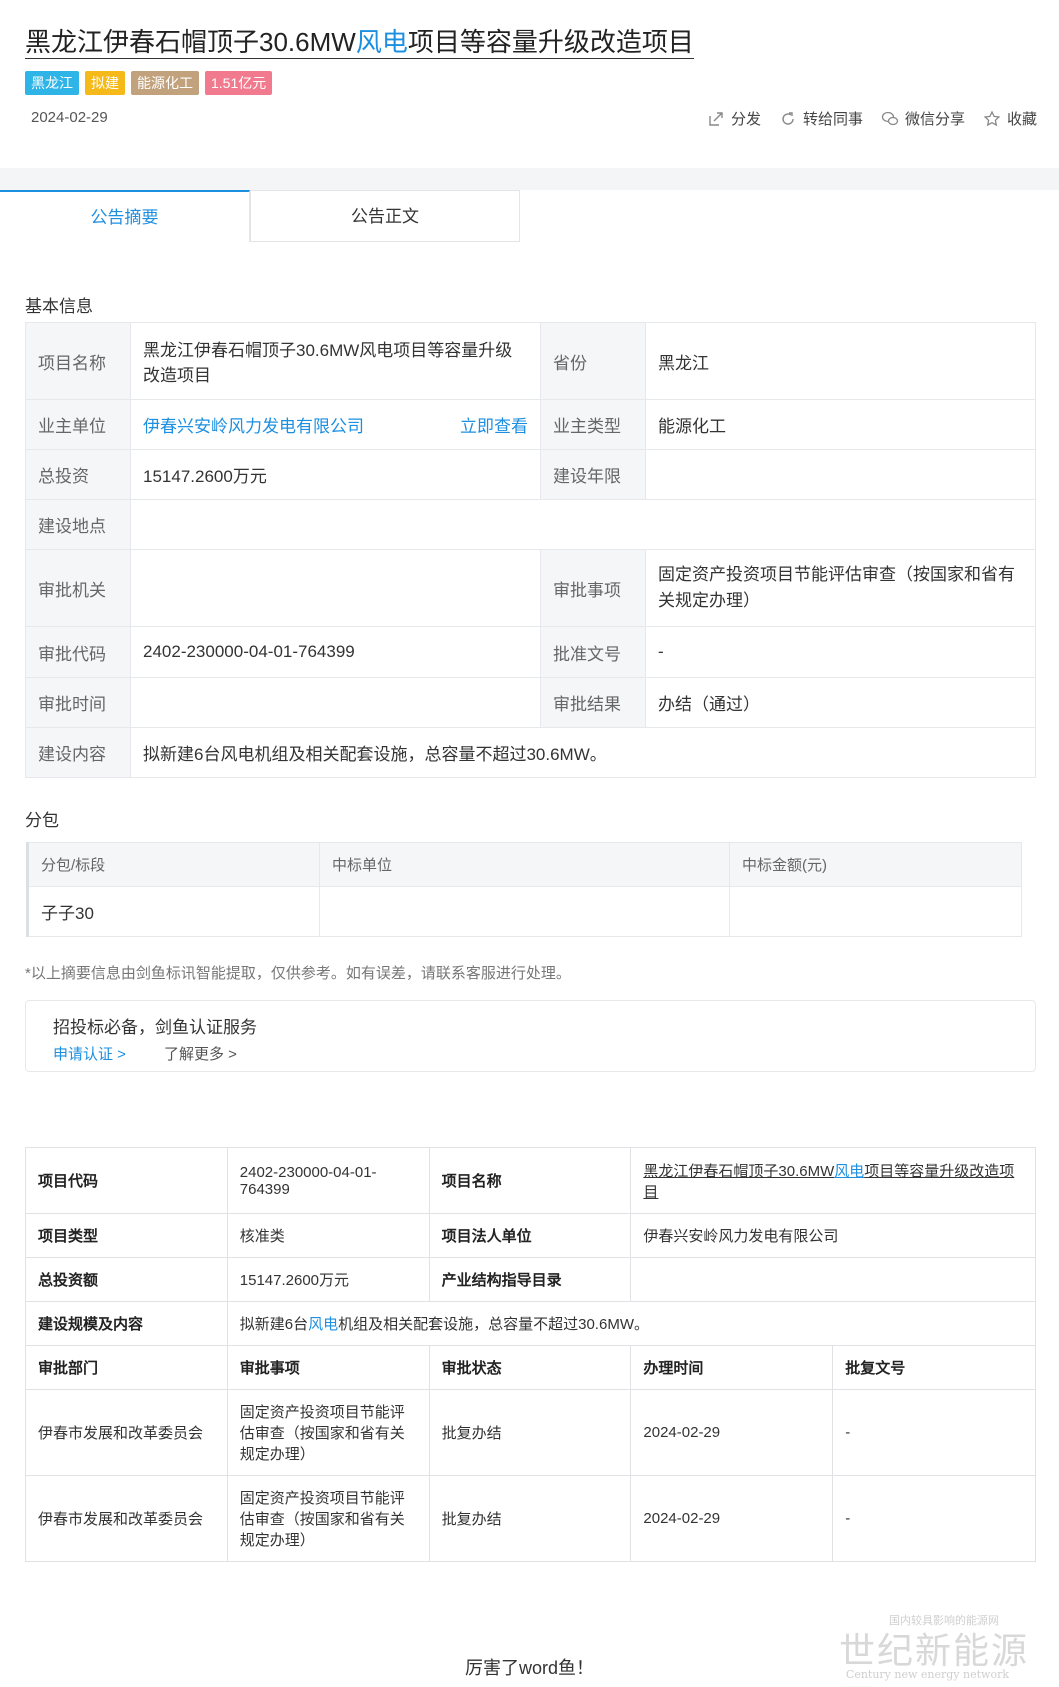  I want to click on detail-name-key: 项目名称, so click(530, 1180).